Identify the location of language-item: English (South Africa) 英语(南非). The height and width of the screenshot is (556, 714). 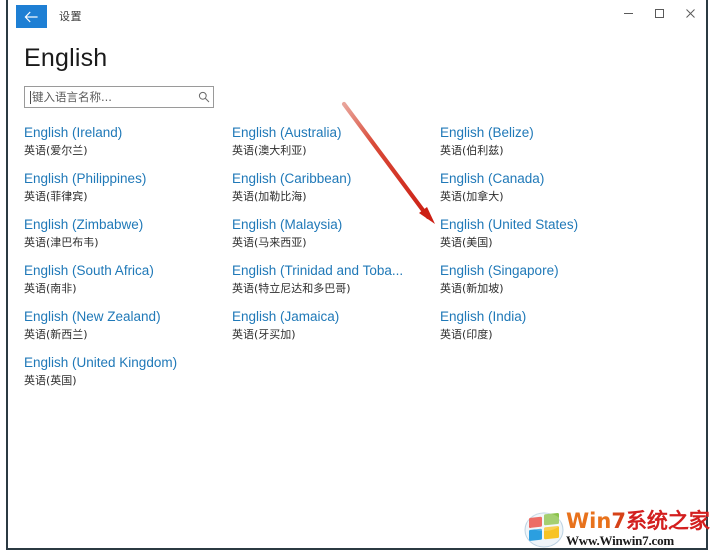
(128, 285).